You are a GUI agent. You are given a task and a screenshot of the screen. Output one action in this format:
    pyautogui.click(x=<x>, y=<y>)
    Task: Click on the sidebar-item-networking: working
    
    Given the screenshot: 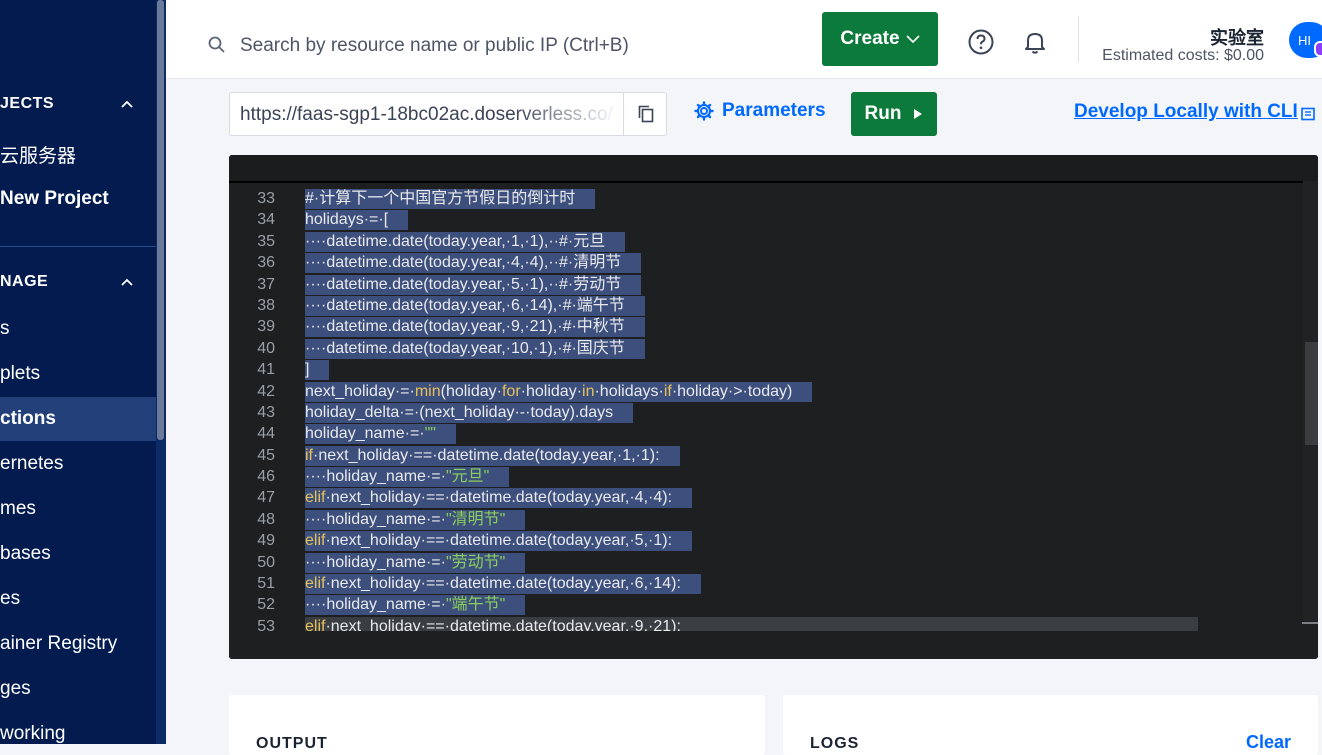 What is the action you would take?
    pyautogui.click(x=32, y=733)
    